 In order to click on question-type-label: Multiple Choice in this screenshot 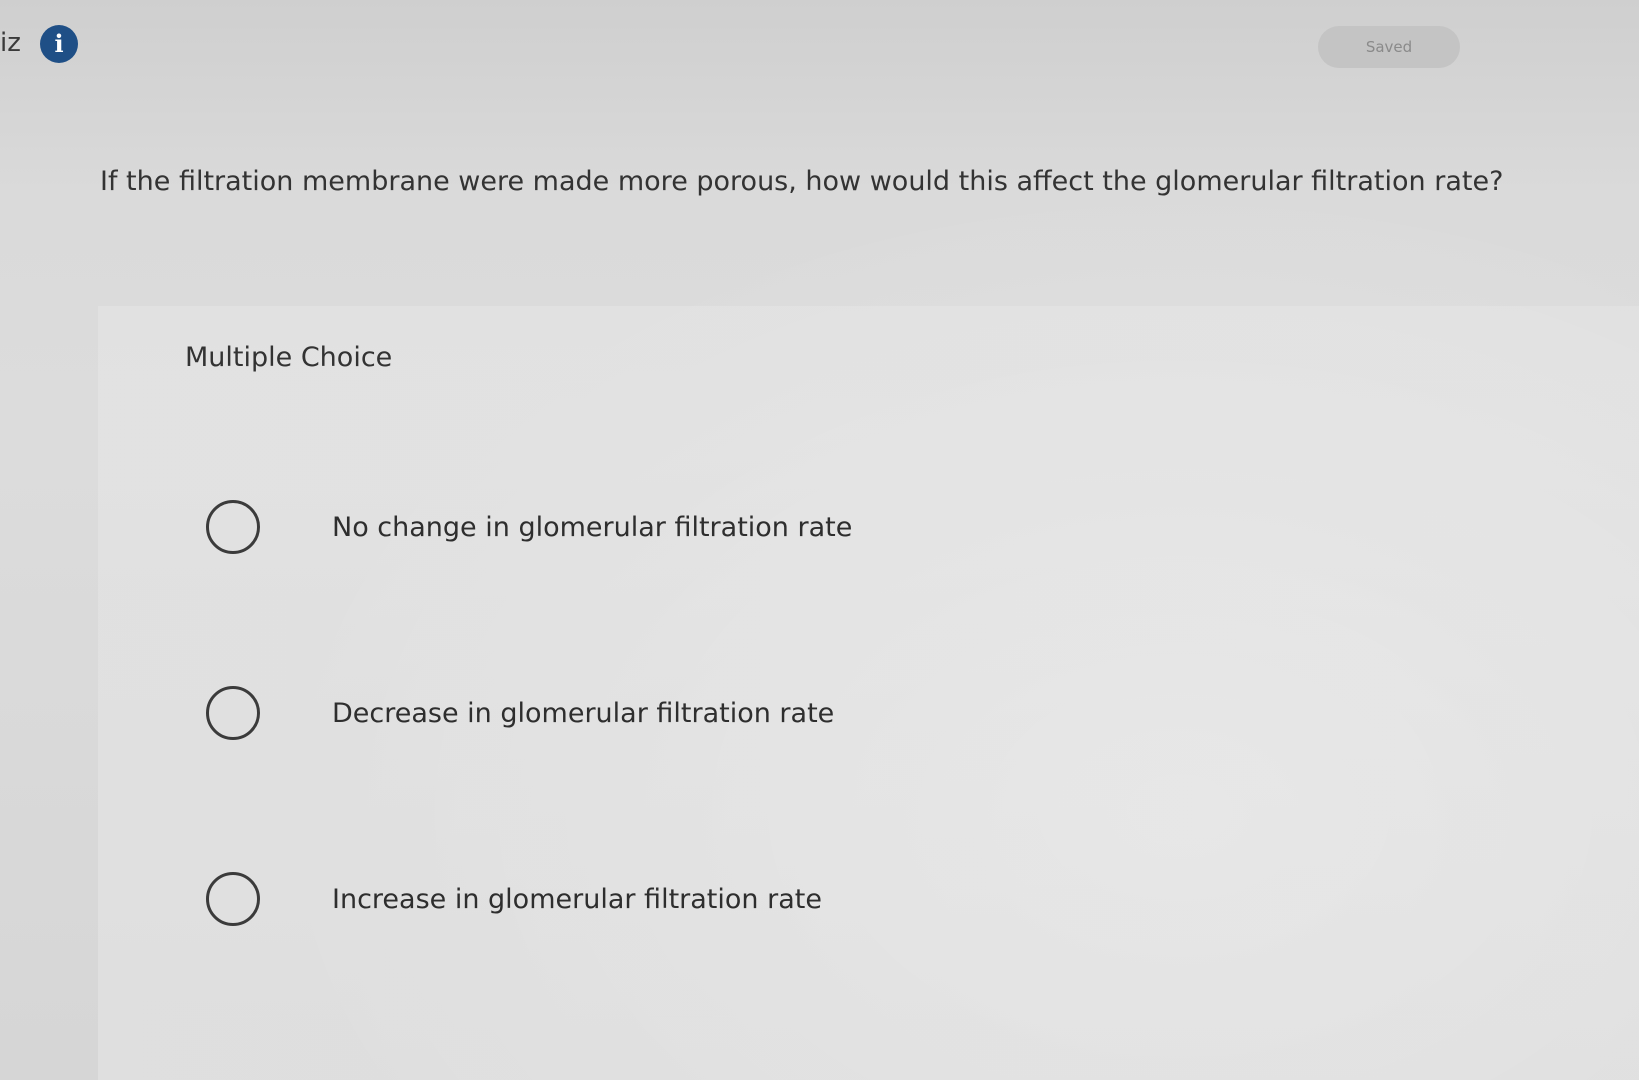, I will do `click(289, 357)`.